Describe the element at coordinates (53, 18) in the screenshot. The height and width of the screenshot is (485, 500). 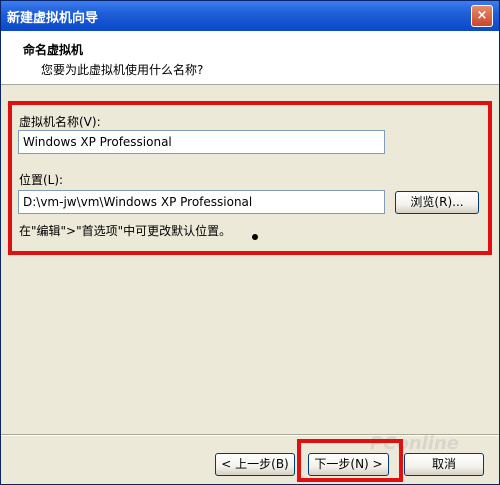
I see `window-title: 新建虚拟机向导` at that location.